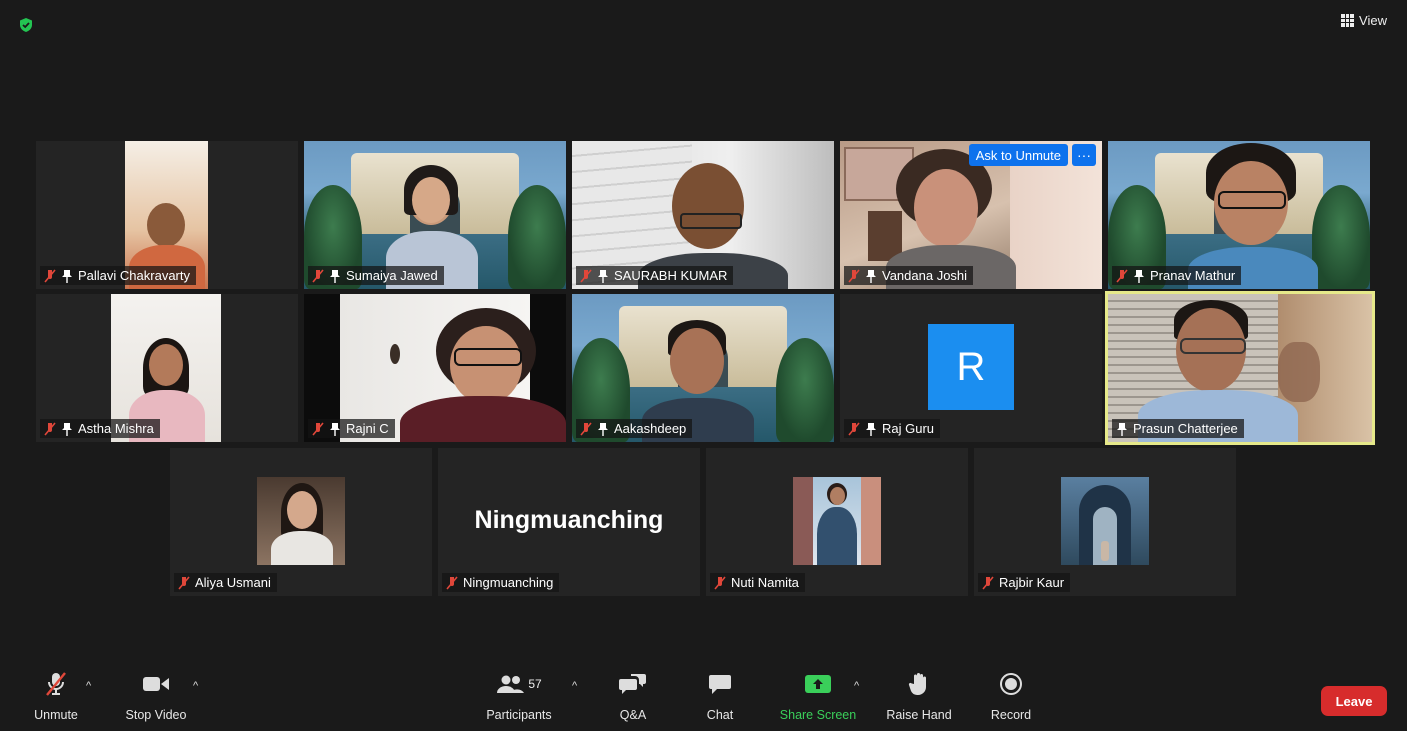 This screenshot has width=1407, height=731. I want to click on participant-tile: Sumaiya Jawed, so click(435, 215).